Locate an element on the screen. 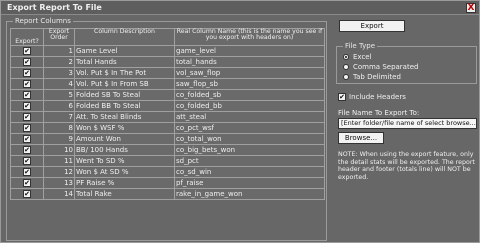 The image size is (480, 243). table-row: ✔ 12 Won $ At SD % co_sd_win is located at coordinates (167, 172).